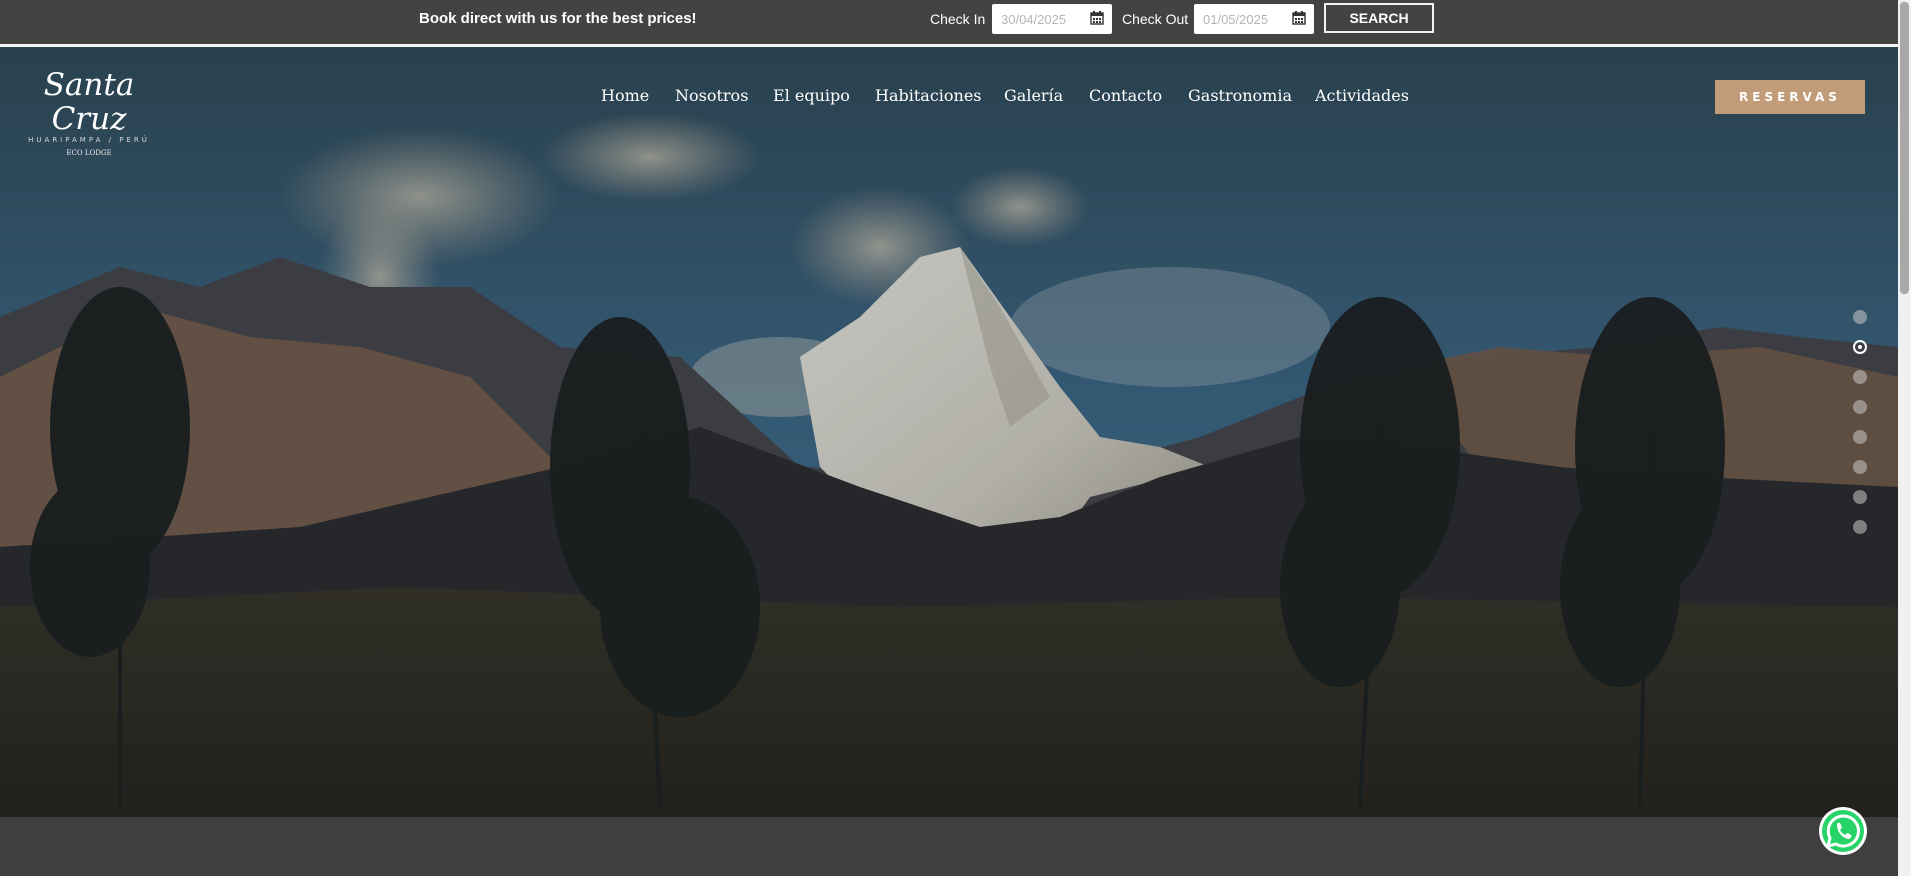 The image size is (1911, 876). I want to click on scrollbar-thumb, so click(1904, 148).